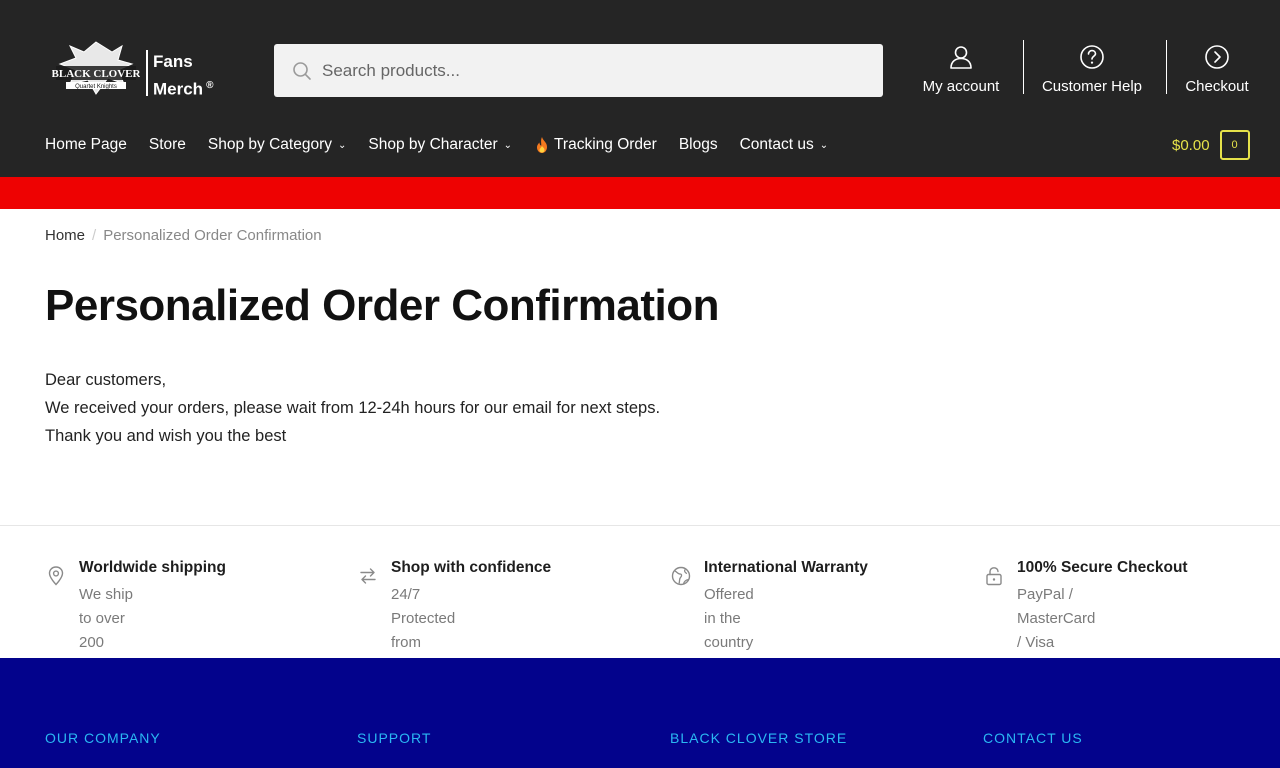  I want to click on svg-text: BLACK CLOVER, so click(96, 74).